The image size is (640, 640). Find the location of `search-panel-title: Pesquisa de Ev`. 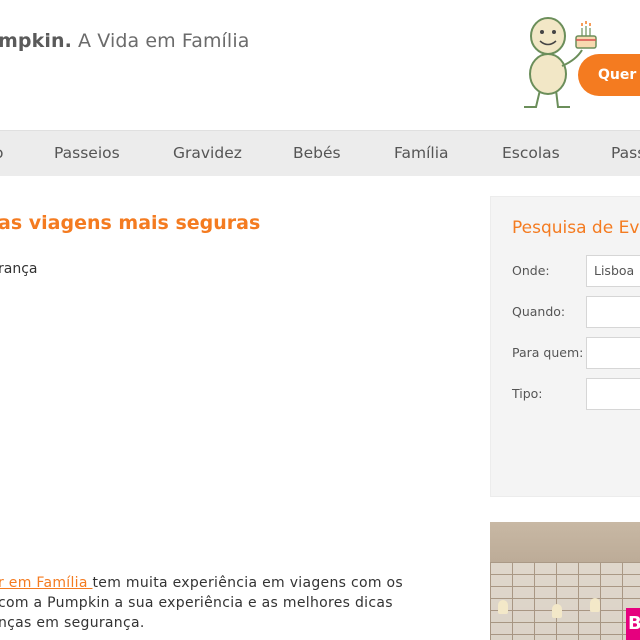

search-panel-title: Pesquisa de Ev is located at coordinates (576, 228).